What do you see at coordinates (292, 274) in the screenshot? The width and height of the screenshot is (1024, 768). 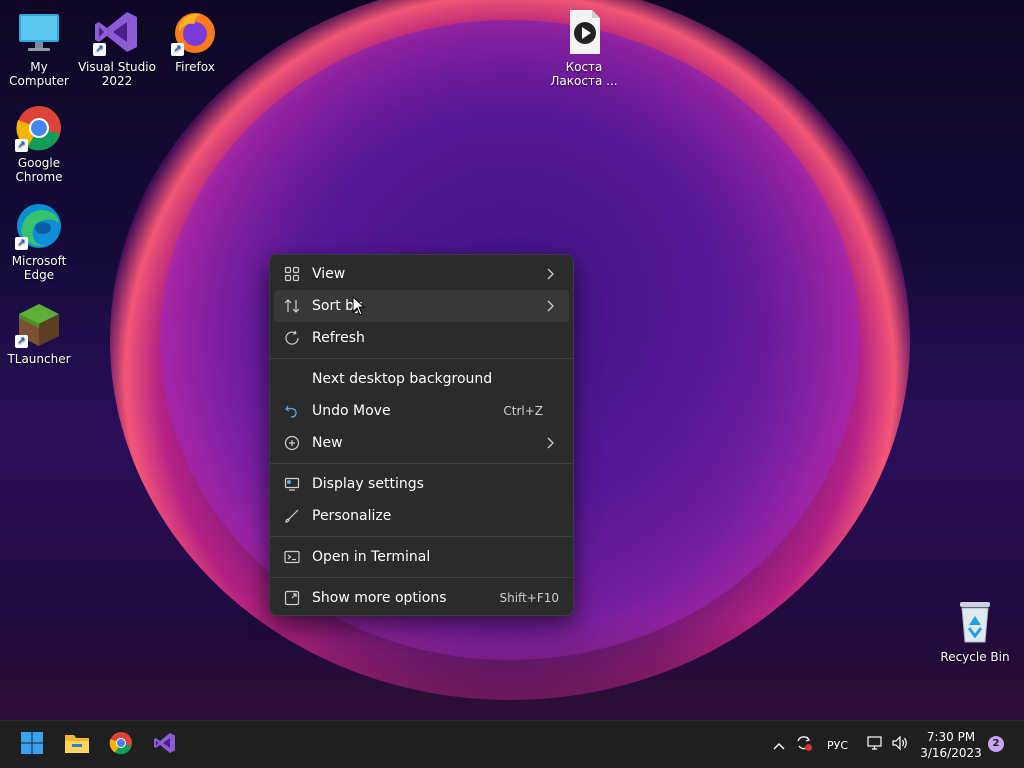 I see `grid-icon` at bounding box center [292, 274].